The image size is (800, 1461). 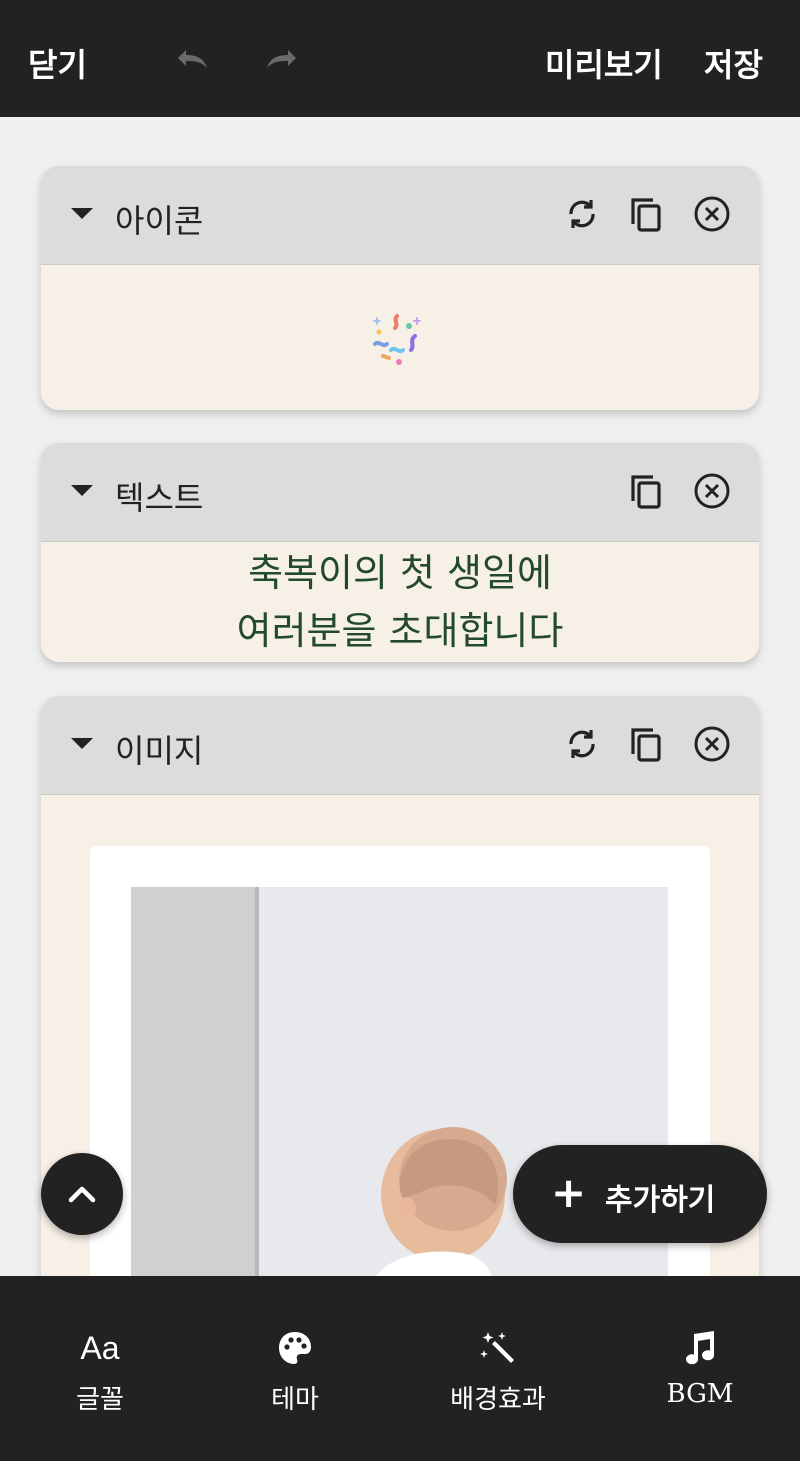 What do you see at coordinates (159, 751) in the screenshot?
I see `card-title: 이미지` at bounding box center [159, 751].